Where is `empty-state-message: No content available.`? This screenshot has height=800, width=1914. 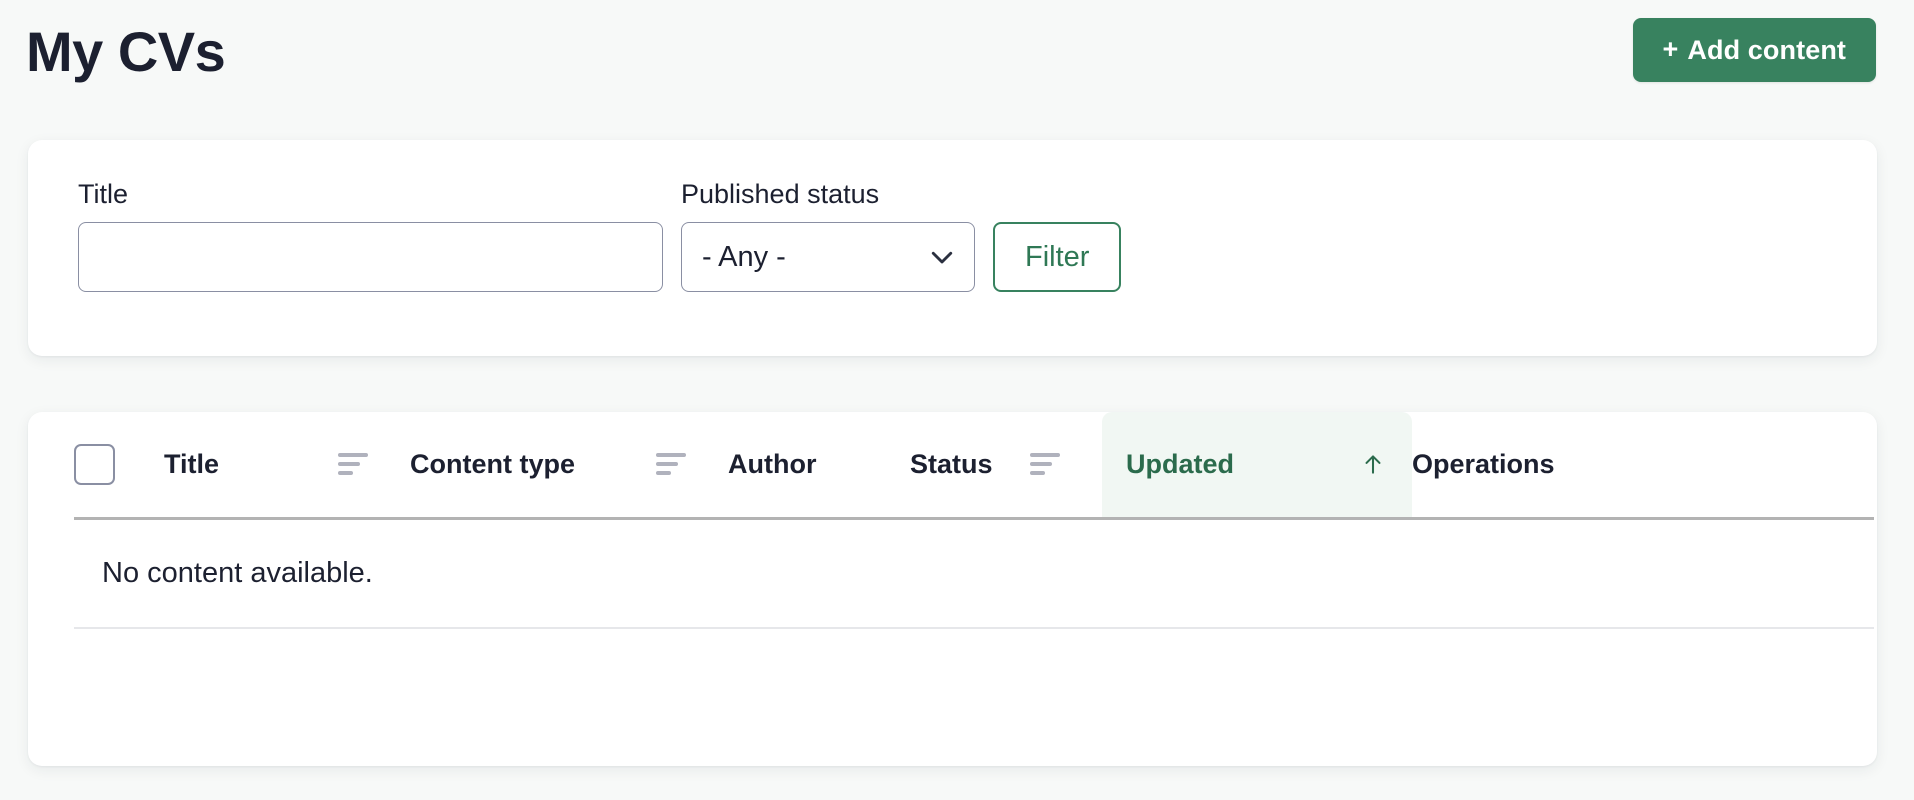
empty-state-message: No content available. is located at coordinates (237, 572).